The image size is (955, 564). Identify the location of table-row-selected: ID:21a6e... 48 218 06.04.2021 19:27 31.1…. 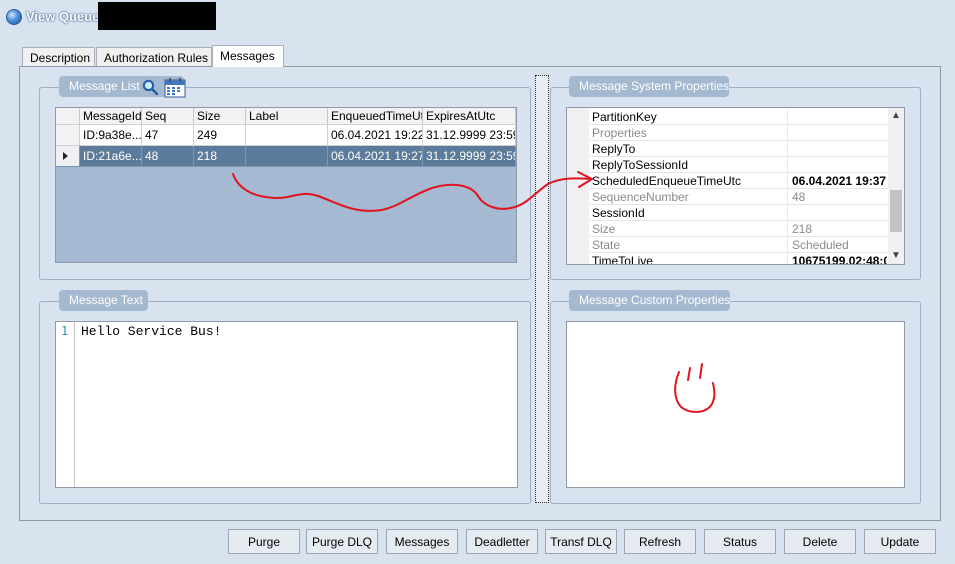
(286, 156).